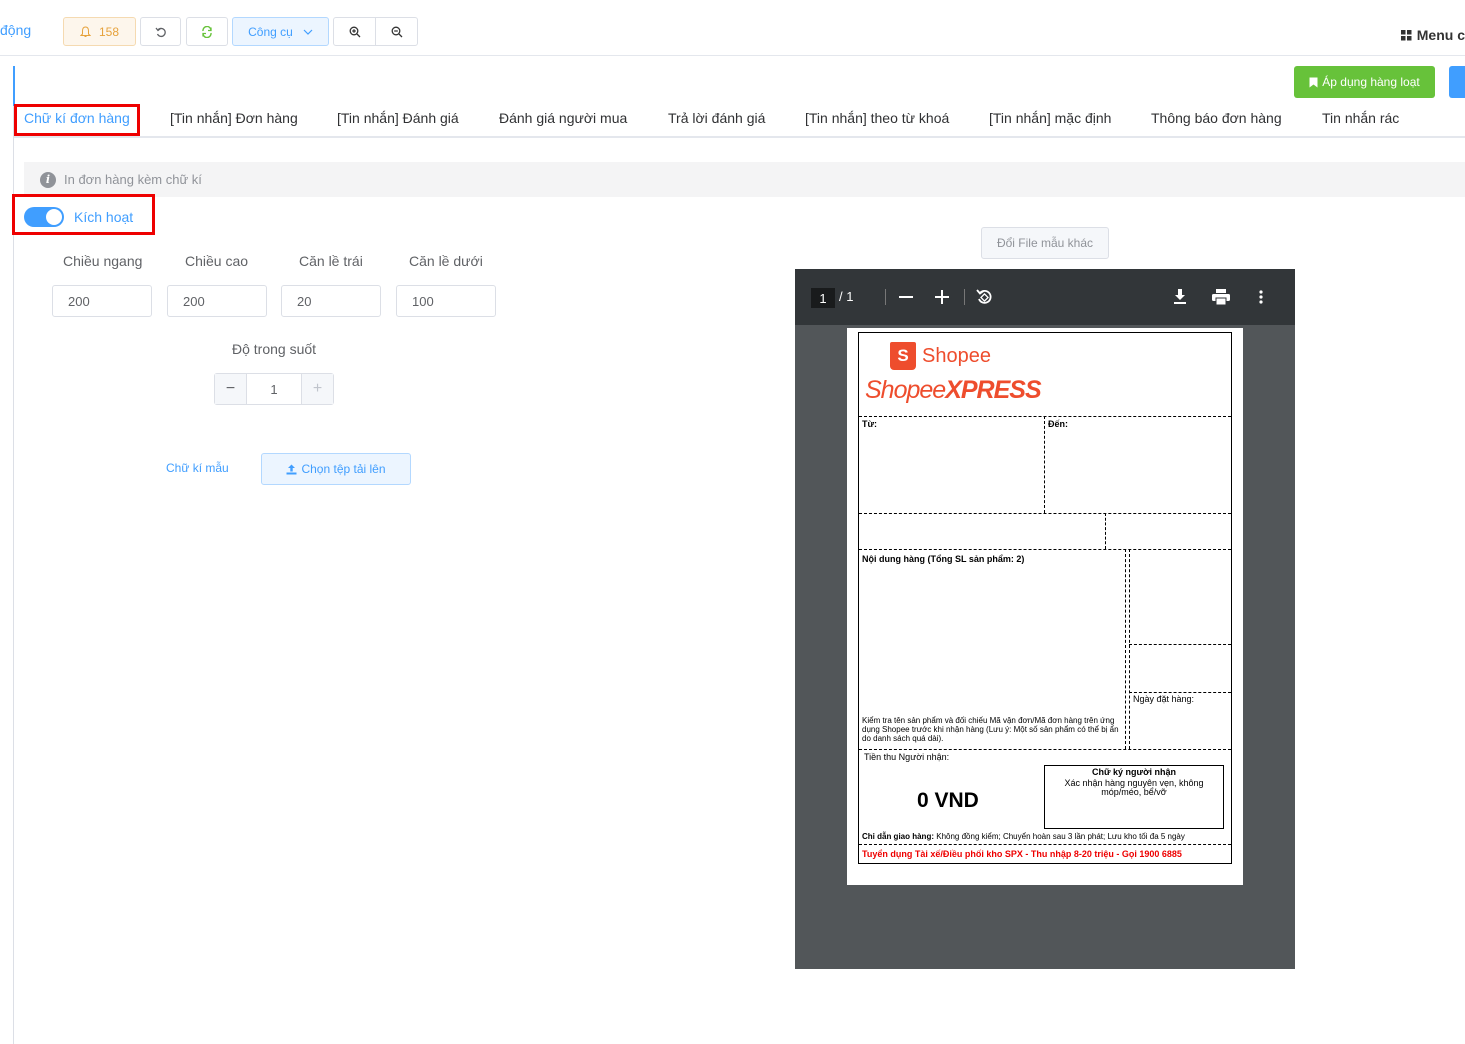 The height and width of the screenshot is (1044, 1465). I want to click on spx-logo-part-b: XPRESS, so click(993, 390).